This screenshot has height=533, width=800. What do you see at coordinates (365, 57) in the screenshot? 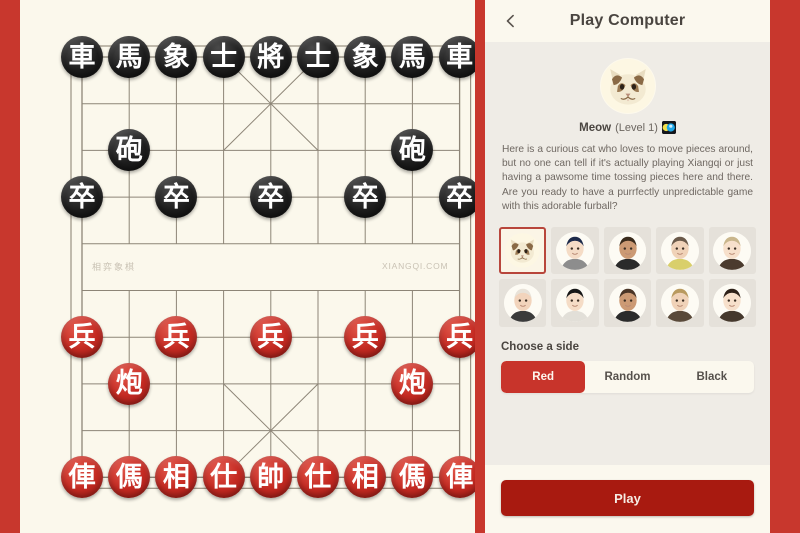
I see `black-elephant-right: 象` at bounding box center [365, 57].